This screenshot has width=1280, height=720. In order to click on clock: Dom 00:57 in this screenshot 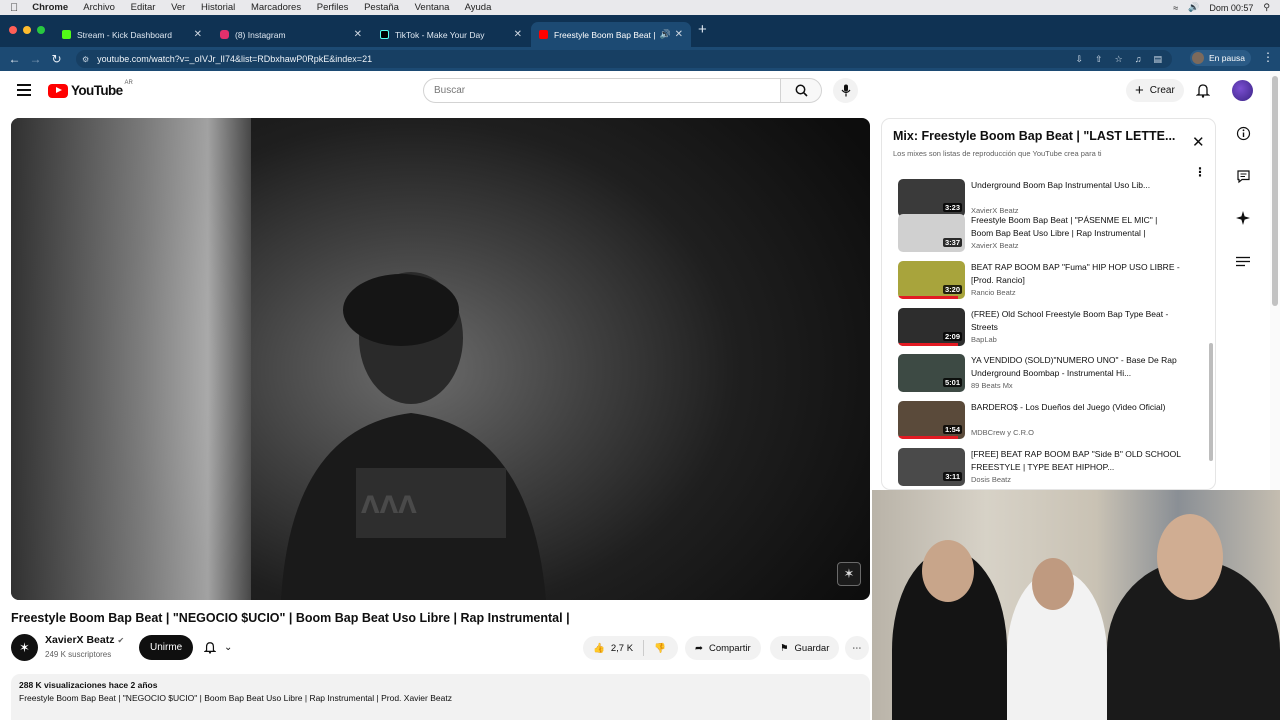, I will do `click(1231, 8)`.